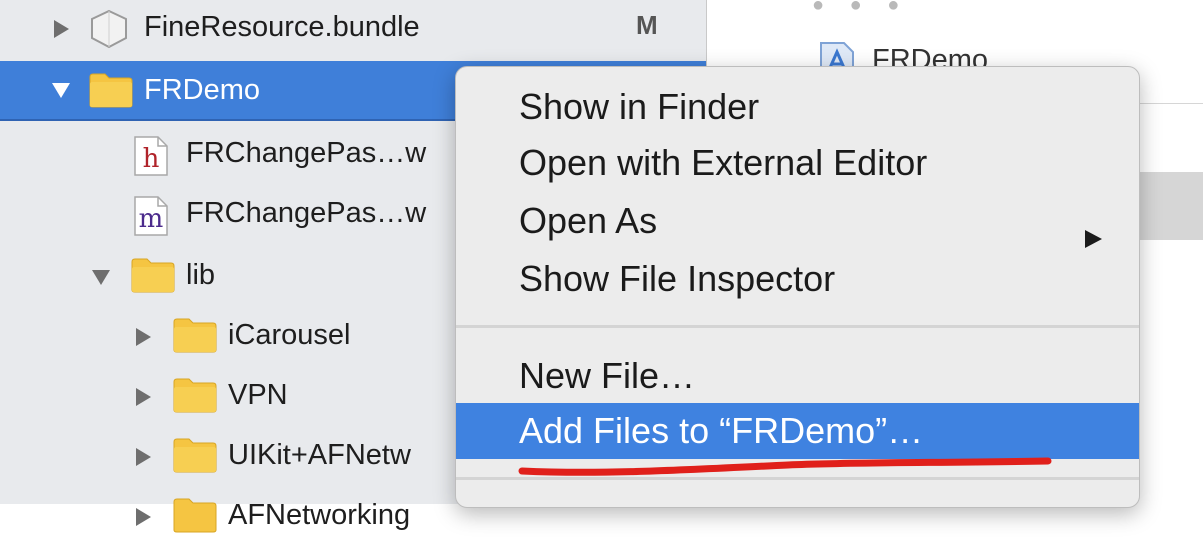 This screenshot has width=1203, height=544. Describe the element at coordinates (647, 25) in the screenshot. I see `source-control-badge: M` at that location.